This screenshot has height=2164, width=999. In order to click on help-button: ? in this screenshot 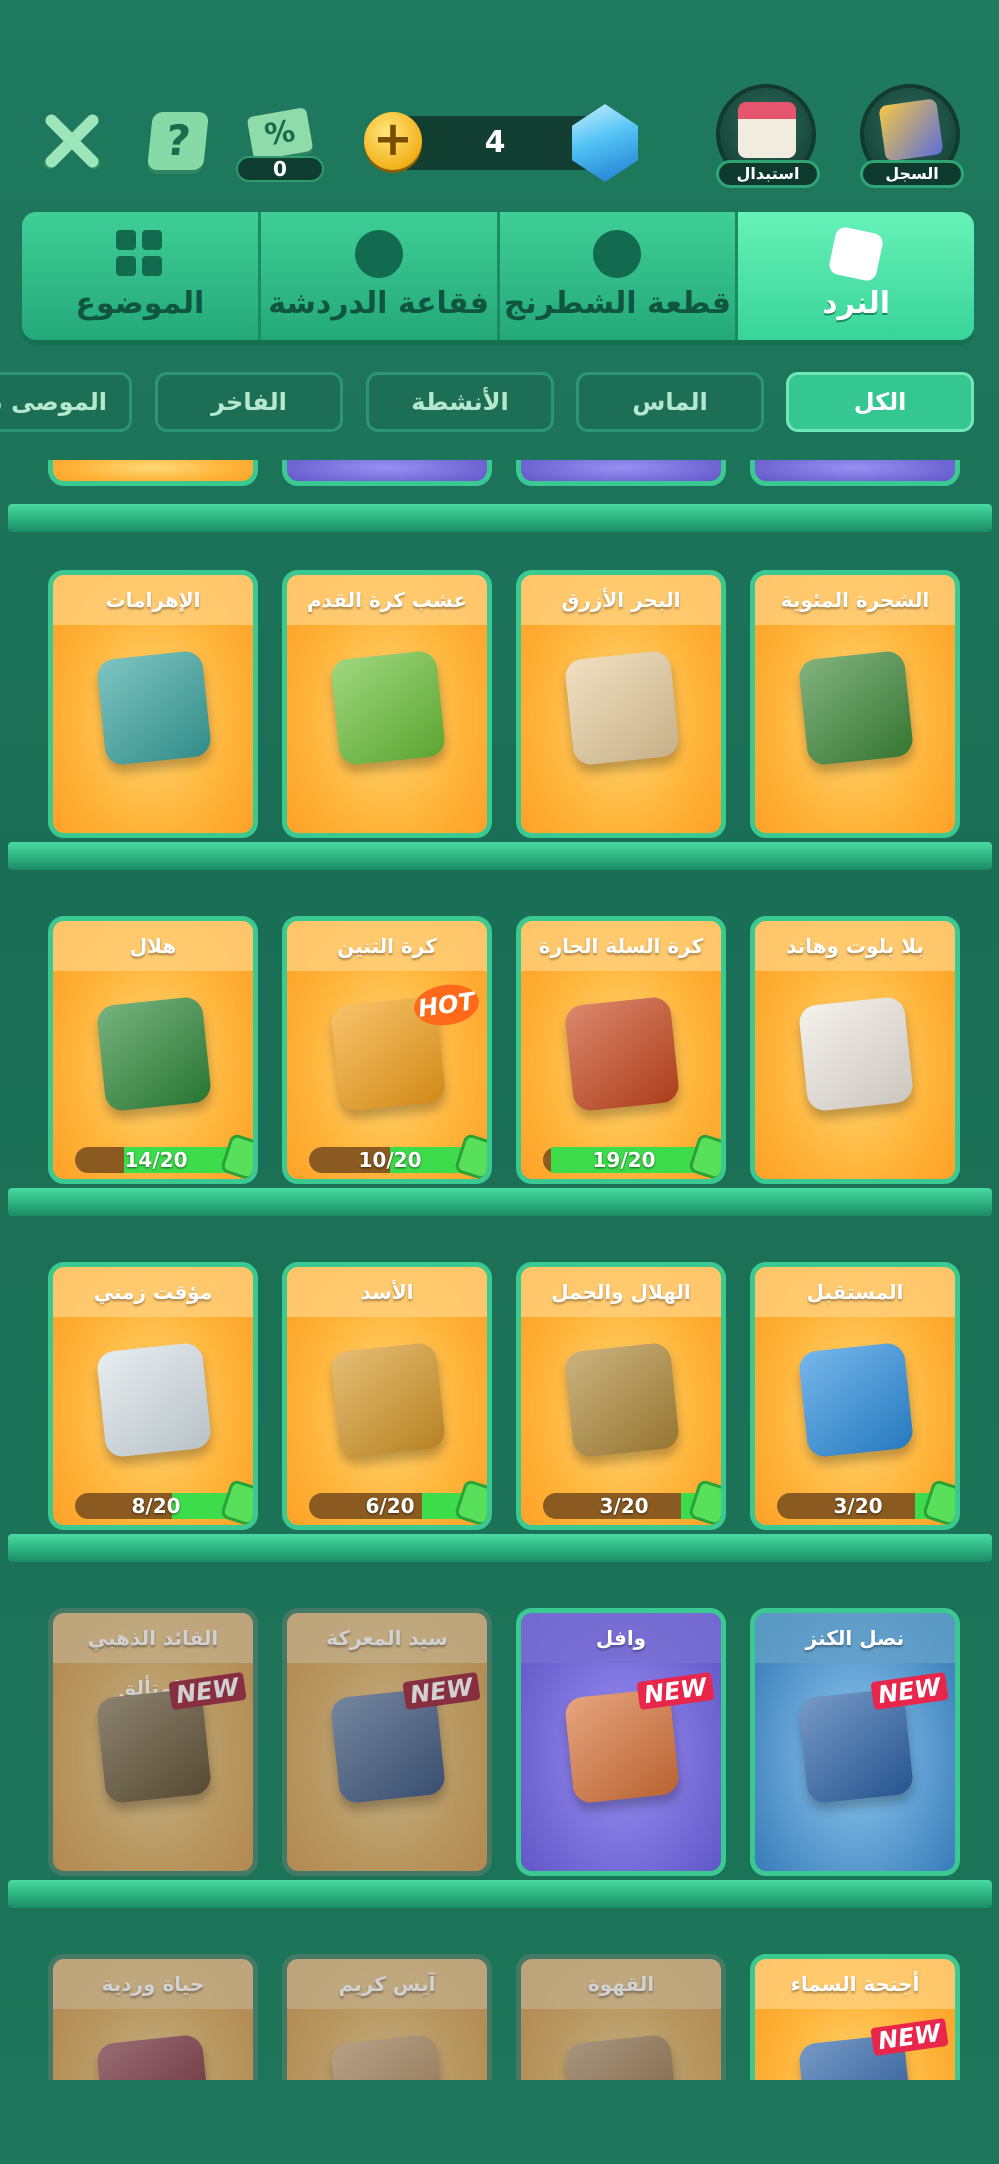, I will do `click(178, 141)`.